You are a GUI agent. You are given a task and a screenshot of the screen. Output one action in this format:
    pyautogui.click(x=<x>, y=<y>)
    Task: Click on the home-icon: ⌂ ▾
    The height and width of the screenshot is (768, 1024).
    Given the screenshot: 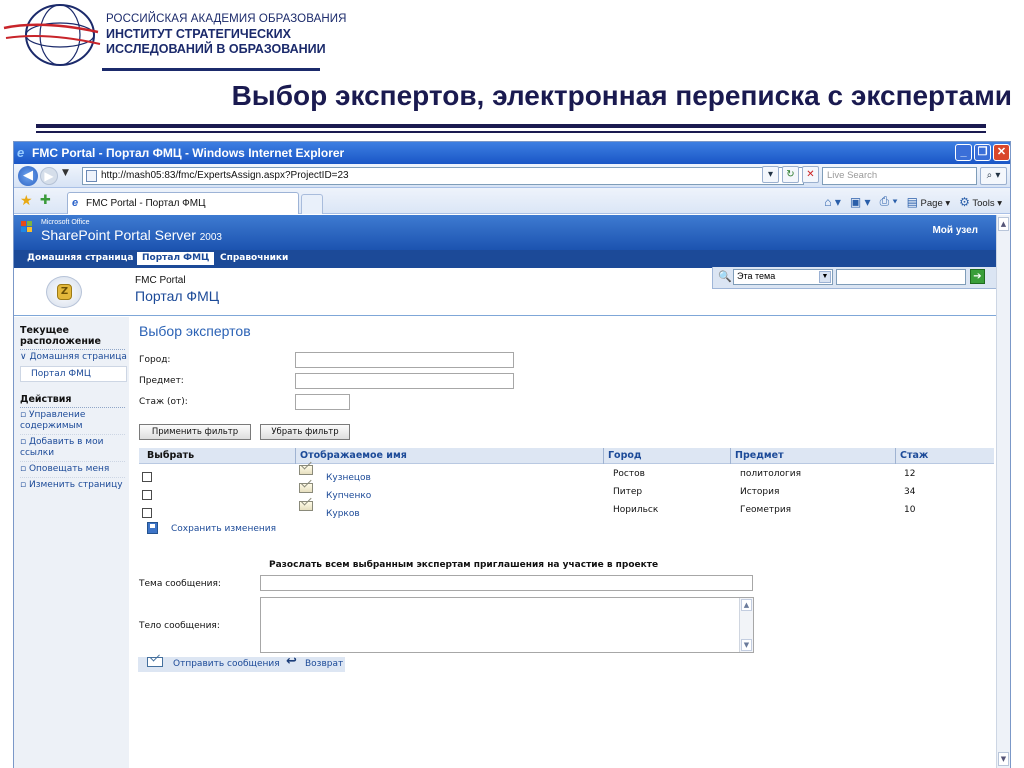 What is the action you would take?
    pyautogui.click(x=832, y=202)
    